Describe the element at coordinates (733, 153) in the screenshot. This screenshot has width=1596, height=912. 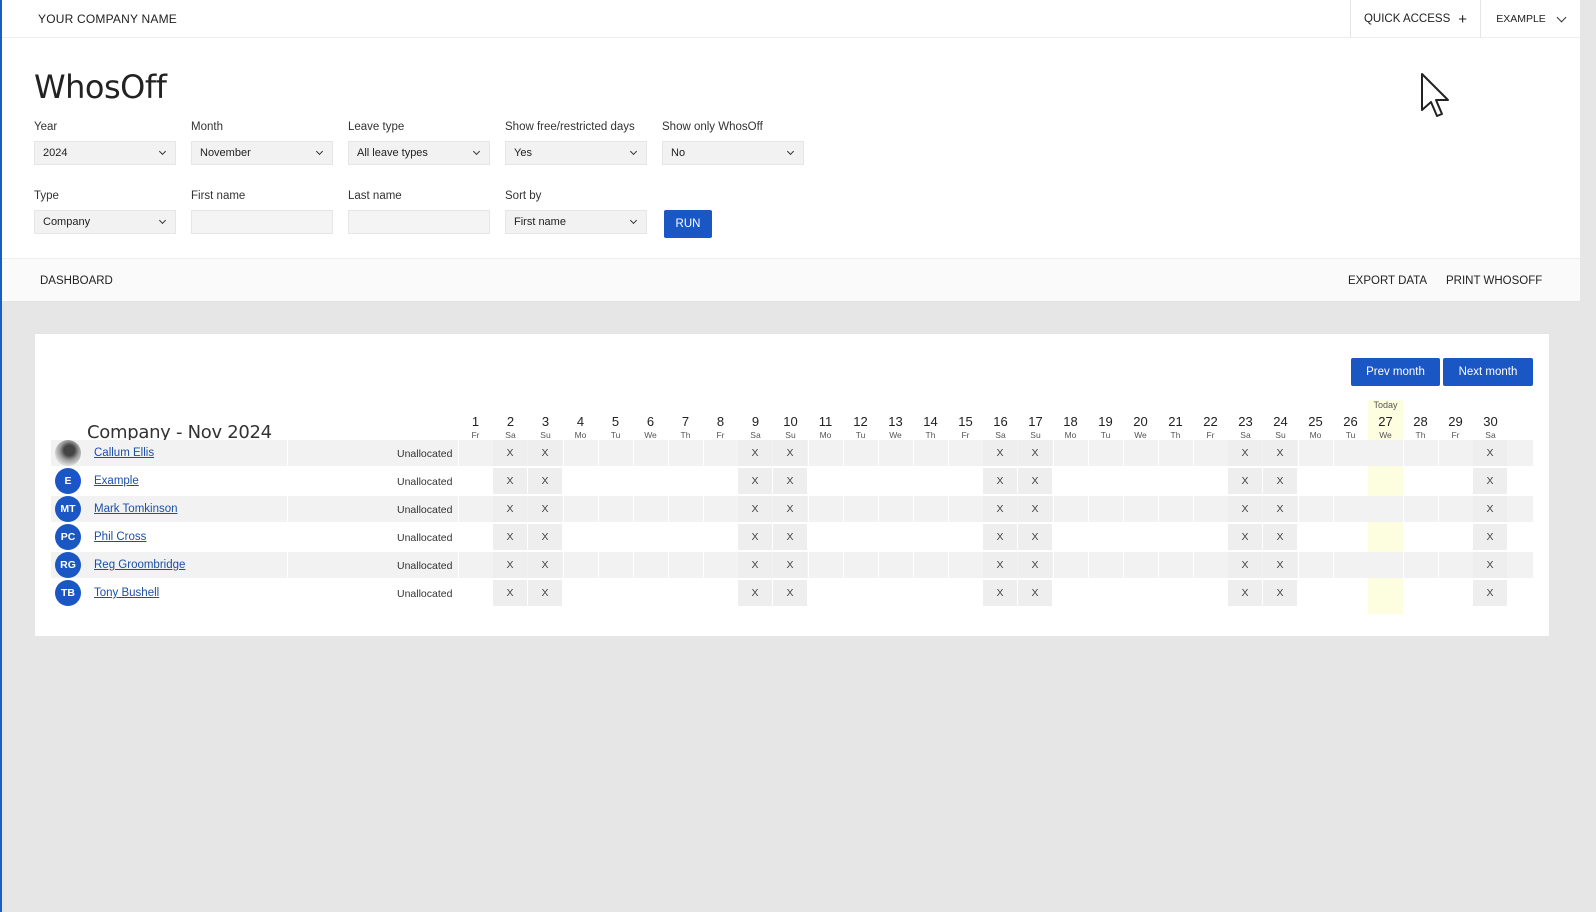
I see `only-whosoff-select: No` at that location.